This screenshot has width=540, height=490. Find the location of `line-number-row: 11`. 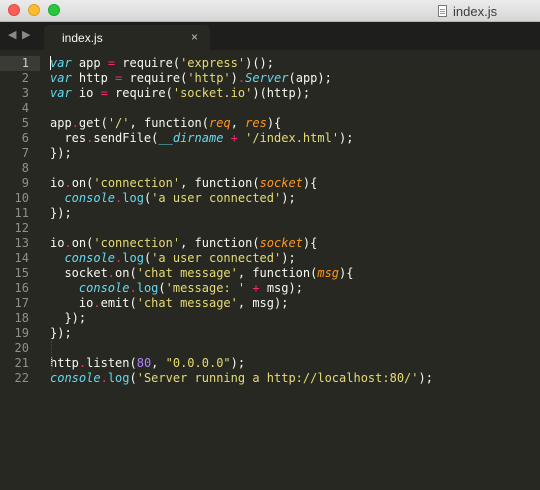

line-number-row: 11 is located at coordinates (20, 213).